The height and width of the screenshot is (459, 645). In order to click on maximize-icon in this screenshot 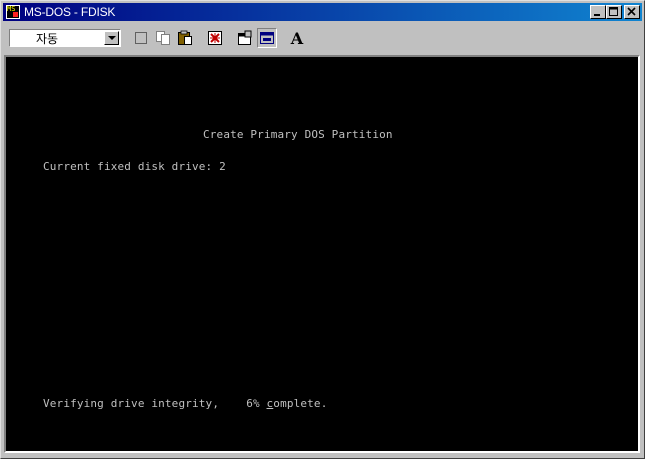, I will do `click(613, 11)`.